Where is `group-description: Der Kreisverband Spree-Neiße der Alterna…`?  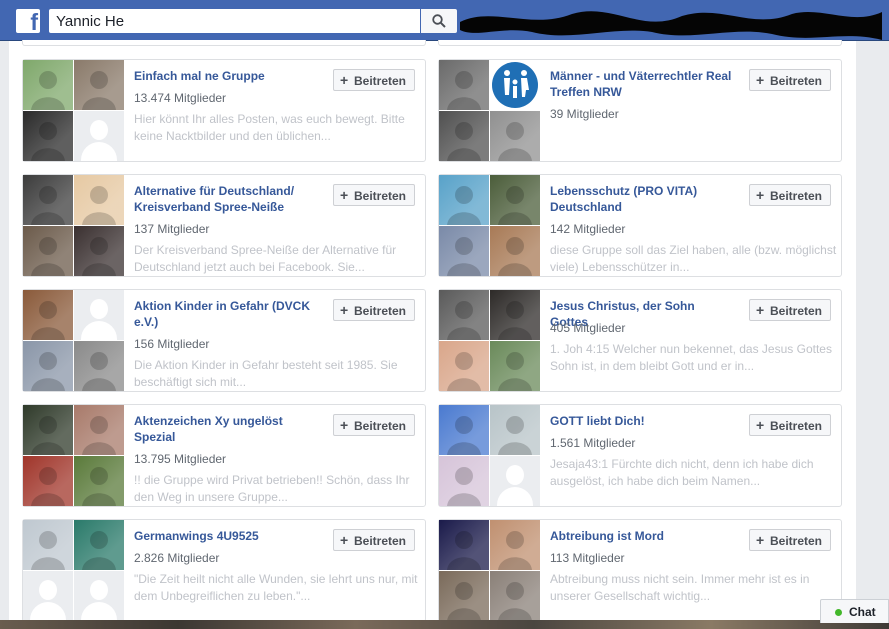
group-description: Der Kreisverband Spree-Neiße der Alterna… is located at coordinates (265, 258).